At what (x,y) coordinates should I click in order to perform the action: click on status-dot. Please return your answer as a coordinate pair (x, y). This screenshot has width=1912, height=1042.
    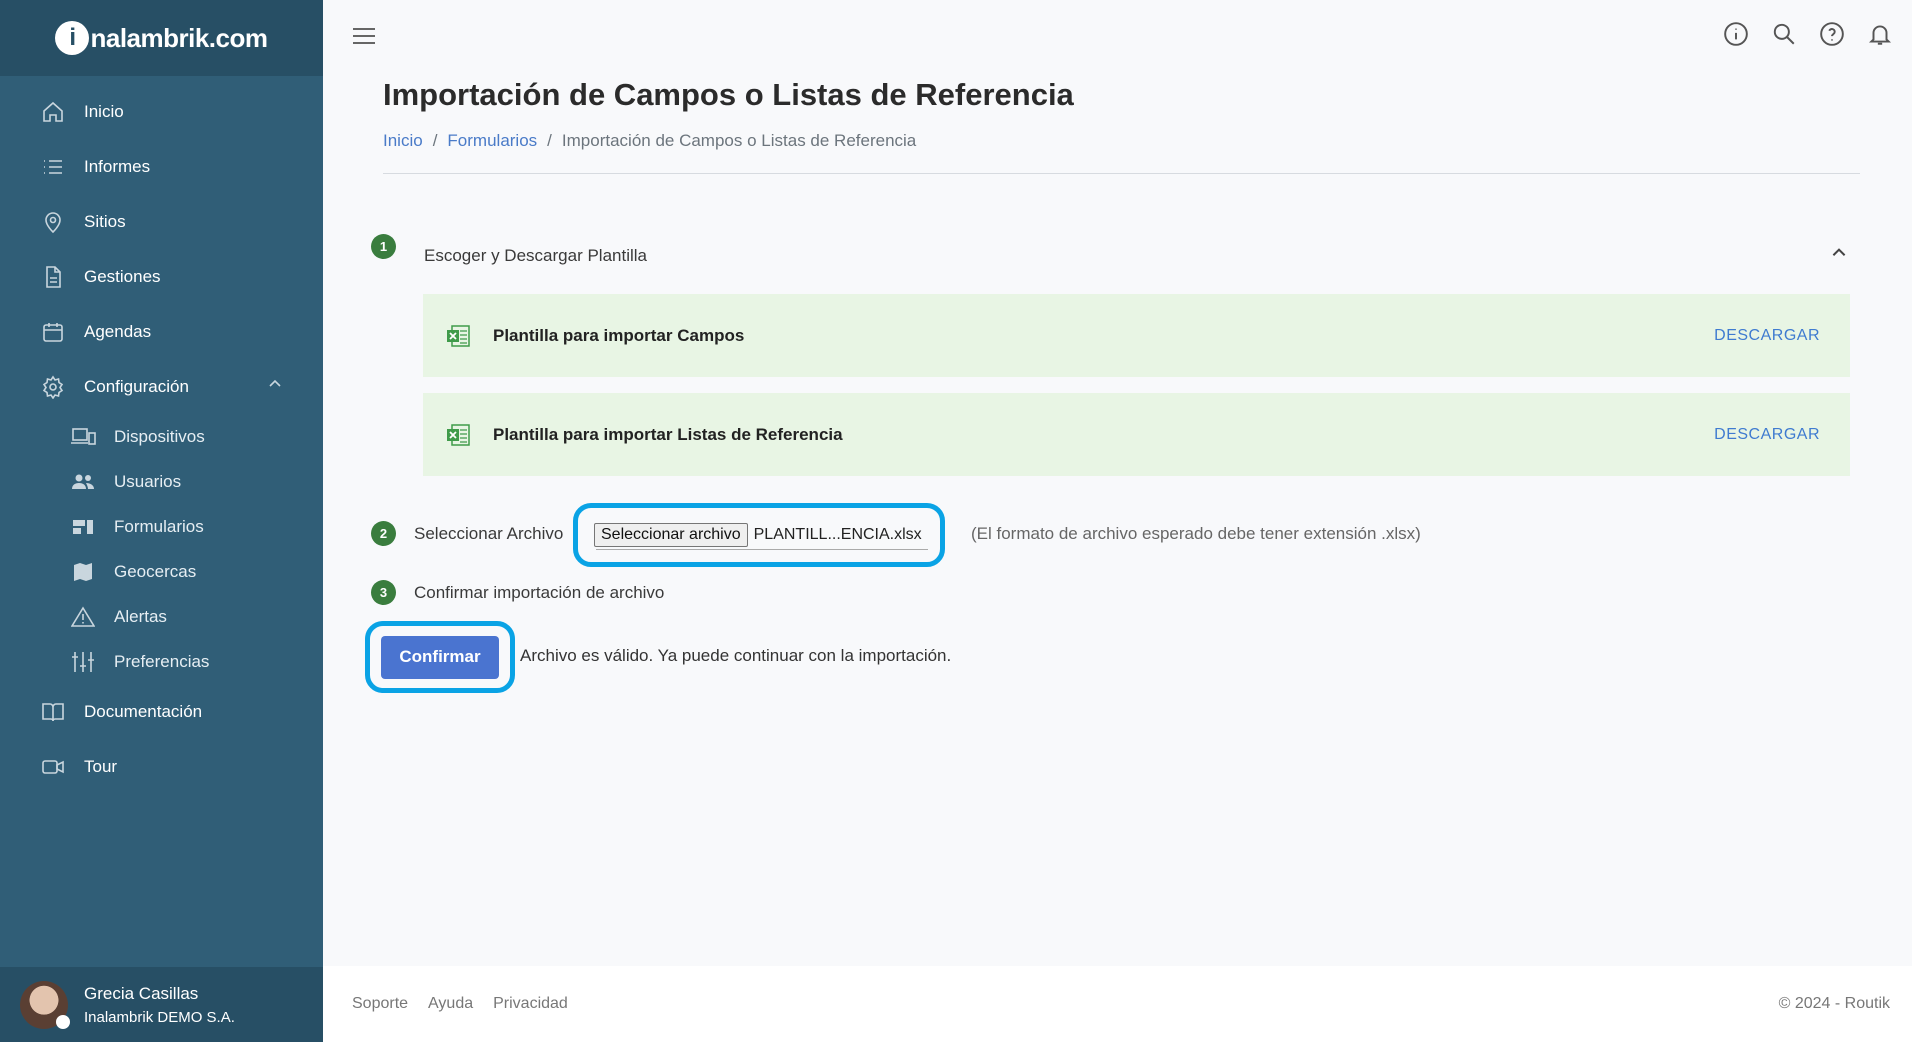
    Looking at the image, I should click on (63, 1021).